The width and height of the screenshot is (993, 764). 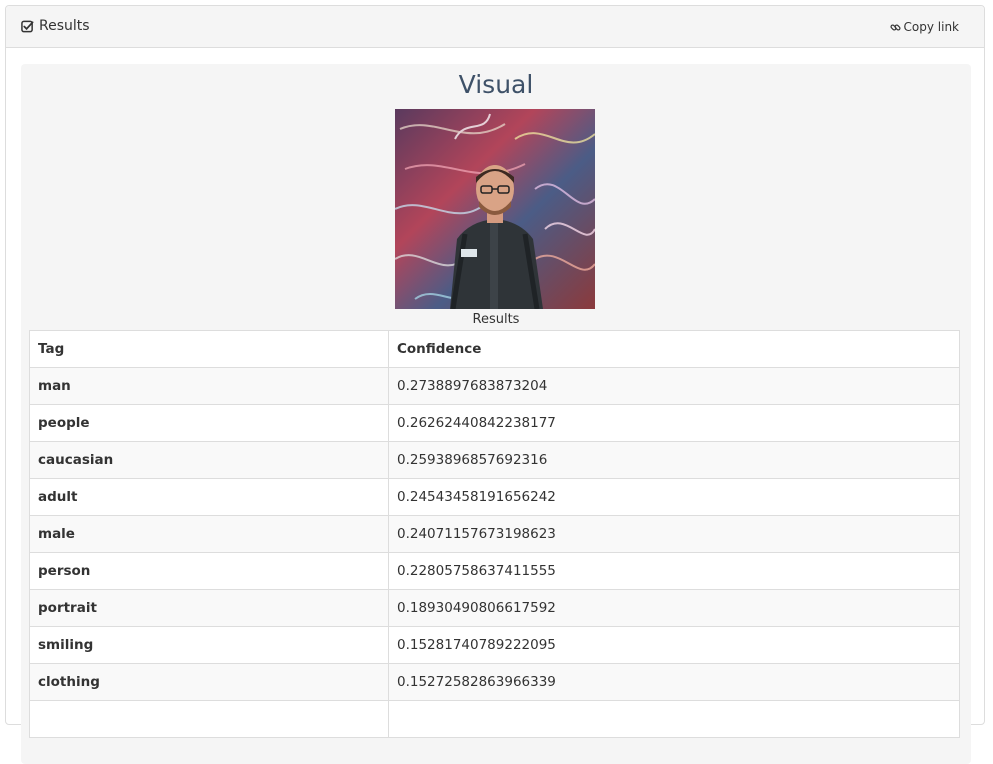 What do you see at coordinates (495, 209) in the screenshot?
I see `result-photo` at bounding box center [495, 209].